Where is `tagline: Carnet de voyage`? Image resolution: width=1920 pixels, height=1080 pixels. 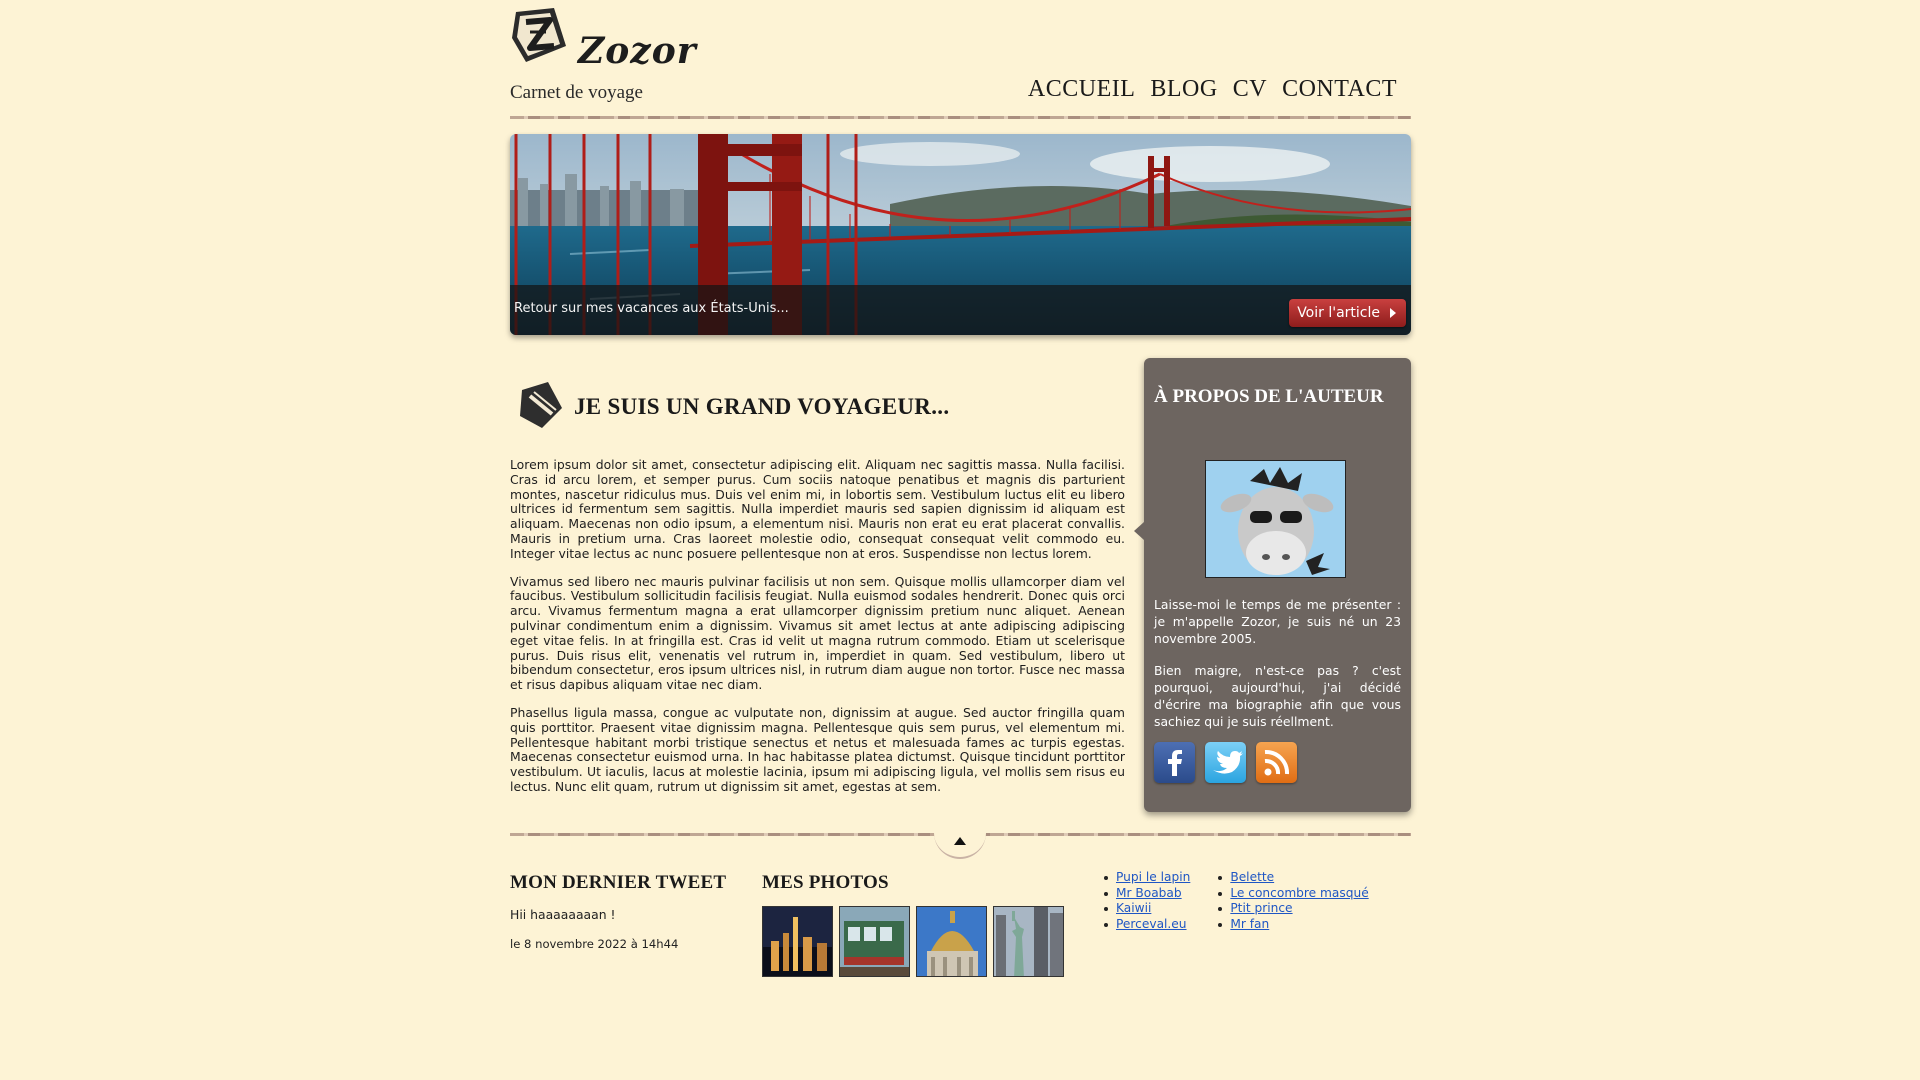
tagline: Carnet de voyage is located at coordinates (576, 92).